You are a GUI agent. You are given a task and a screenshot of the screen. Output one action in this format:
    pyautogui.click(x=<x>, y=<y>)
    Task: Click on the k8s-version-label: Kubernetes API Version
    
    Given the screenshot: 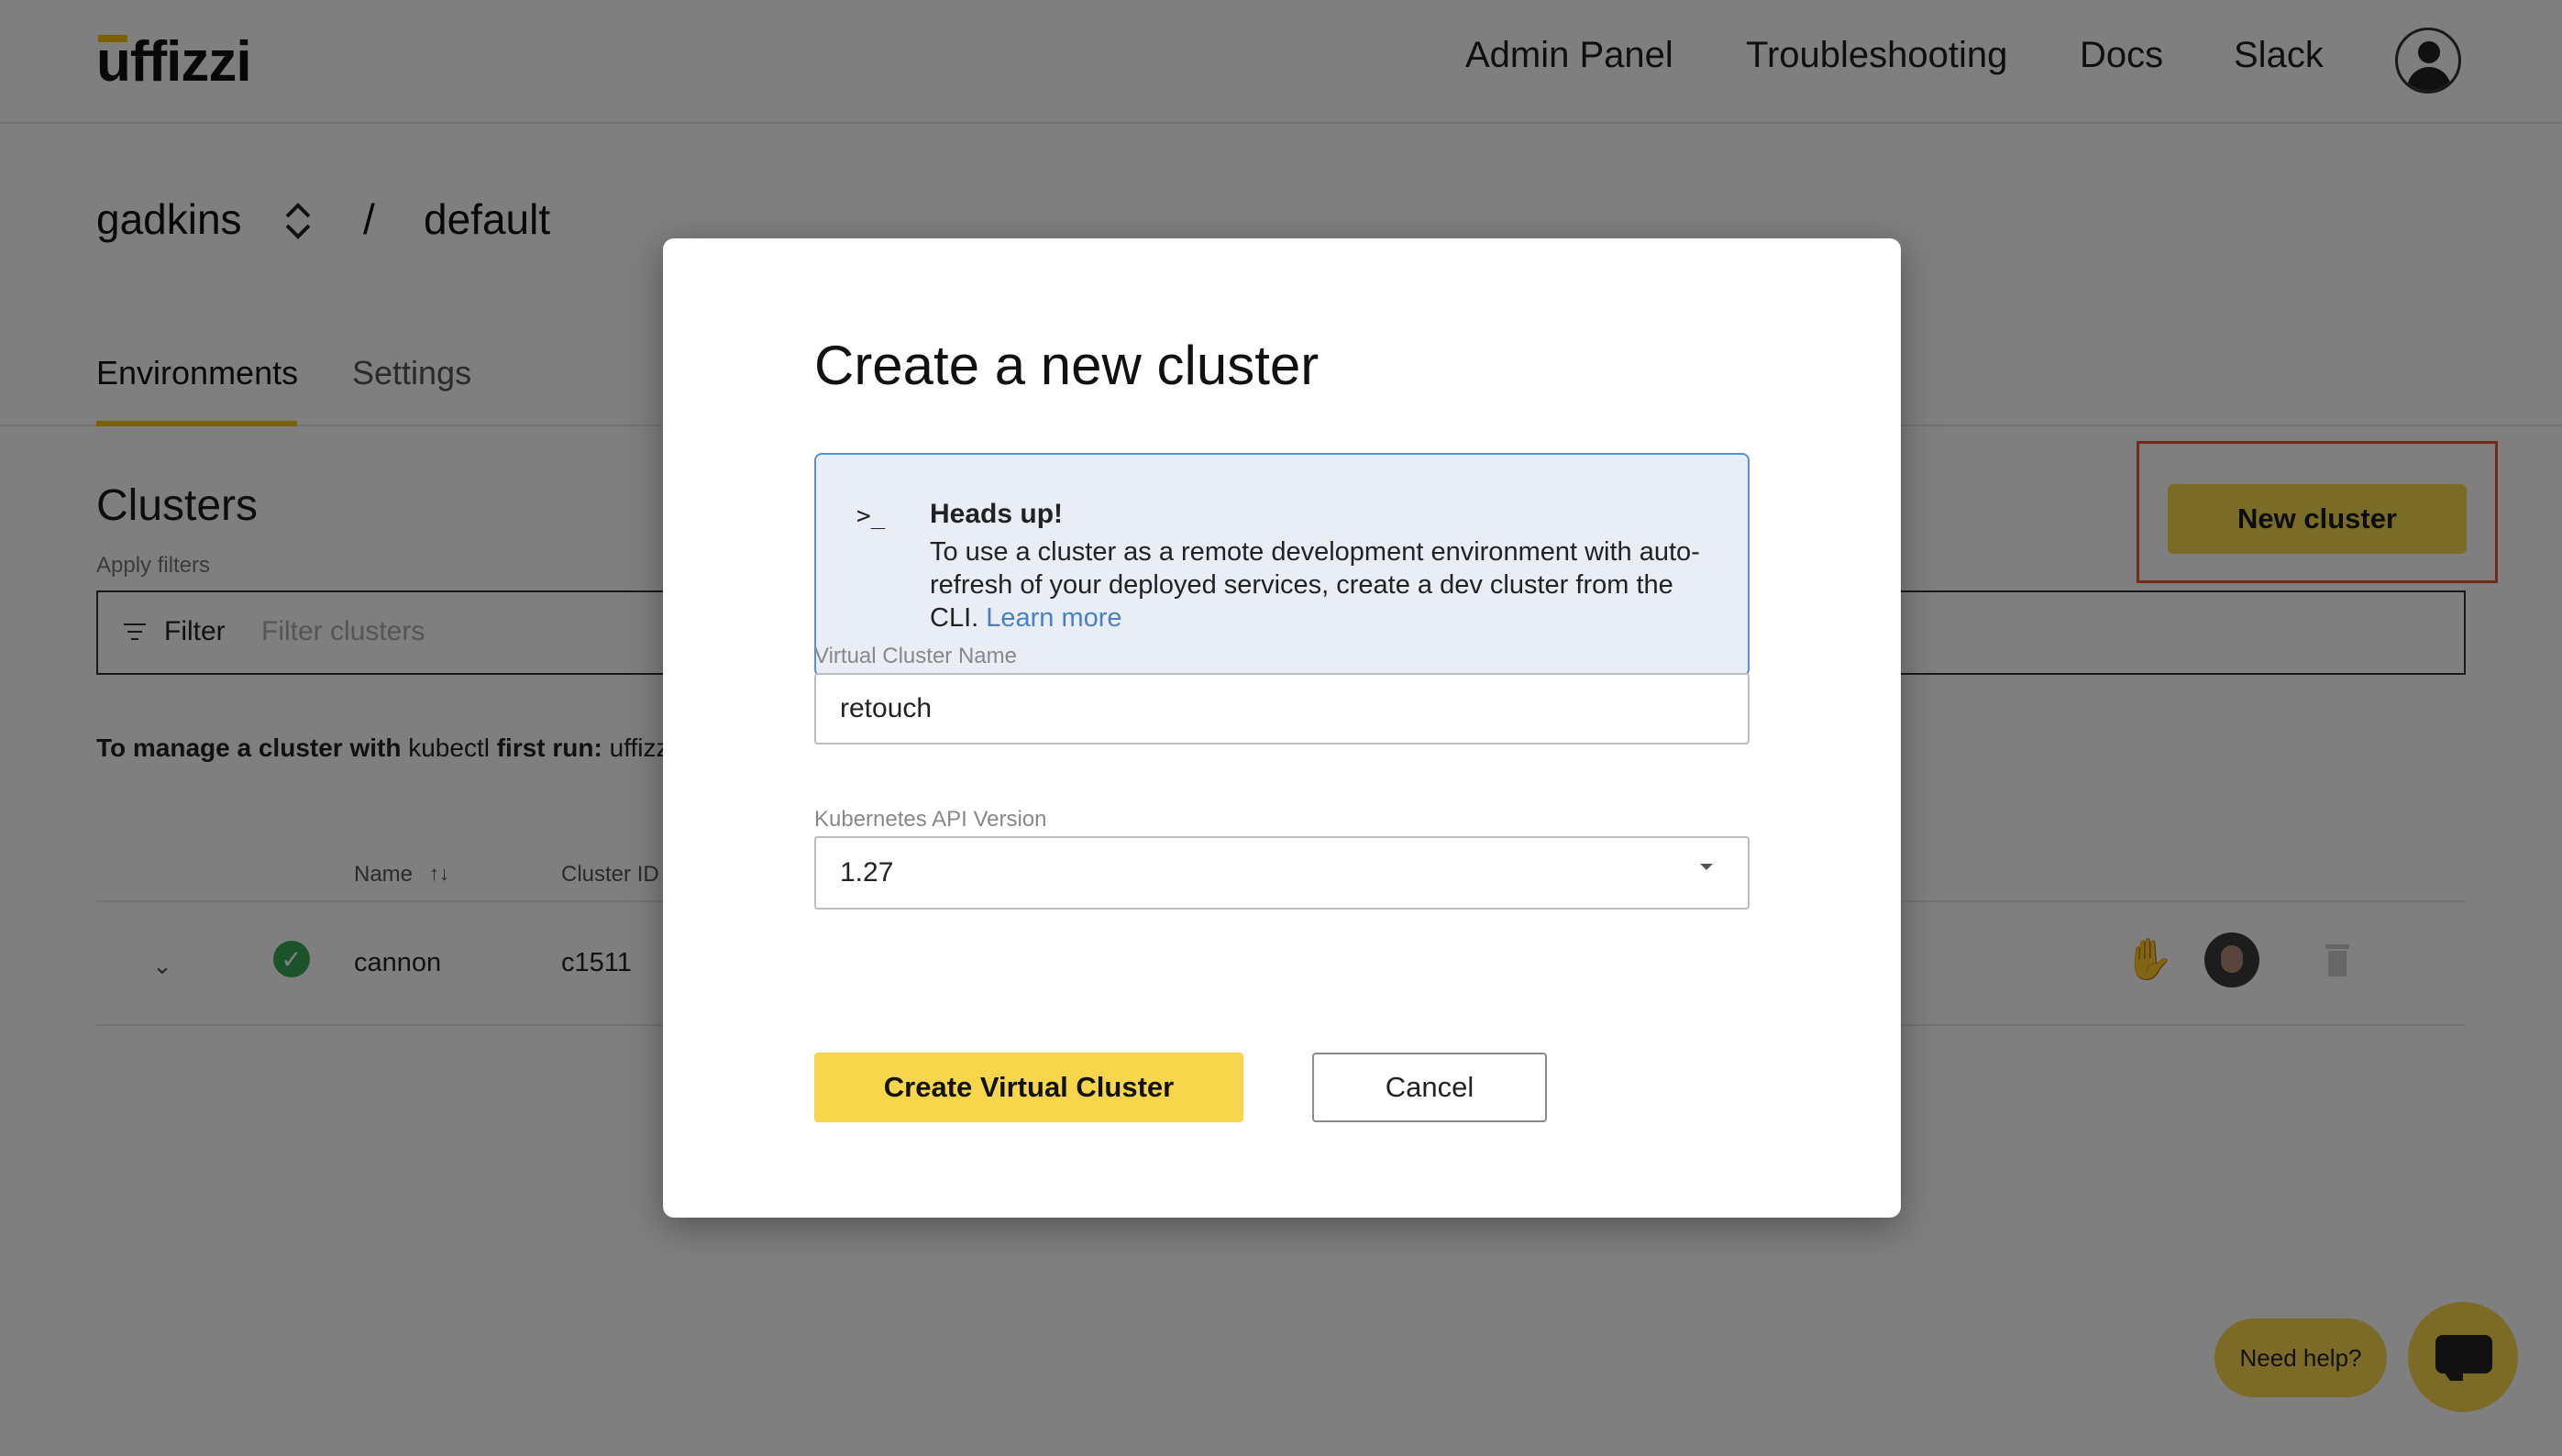 What is the action you would take?
    pyautogui.click(x=930, y=819)
    